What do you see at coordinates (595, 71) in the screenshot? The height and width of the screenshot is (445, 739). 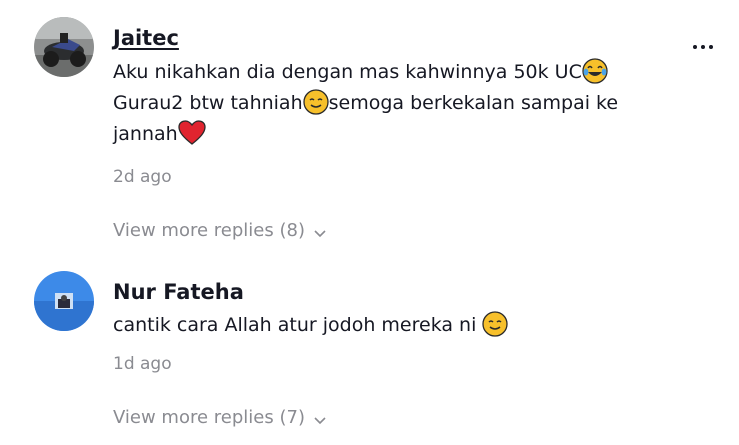 I see `tears-of-joy-emoji` at bounding box center [595, 71].